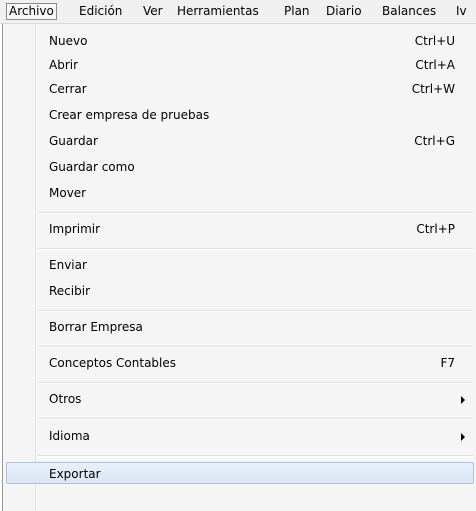  I want to click on menu-item-mover: Mover, so click(239, 193).